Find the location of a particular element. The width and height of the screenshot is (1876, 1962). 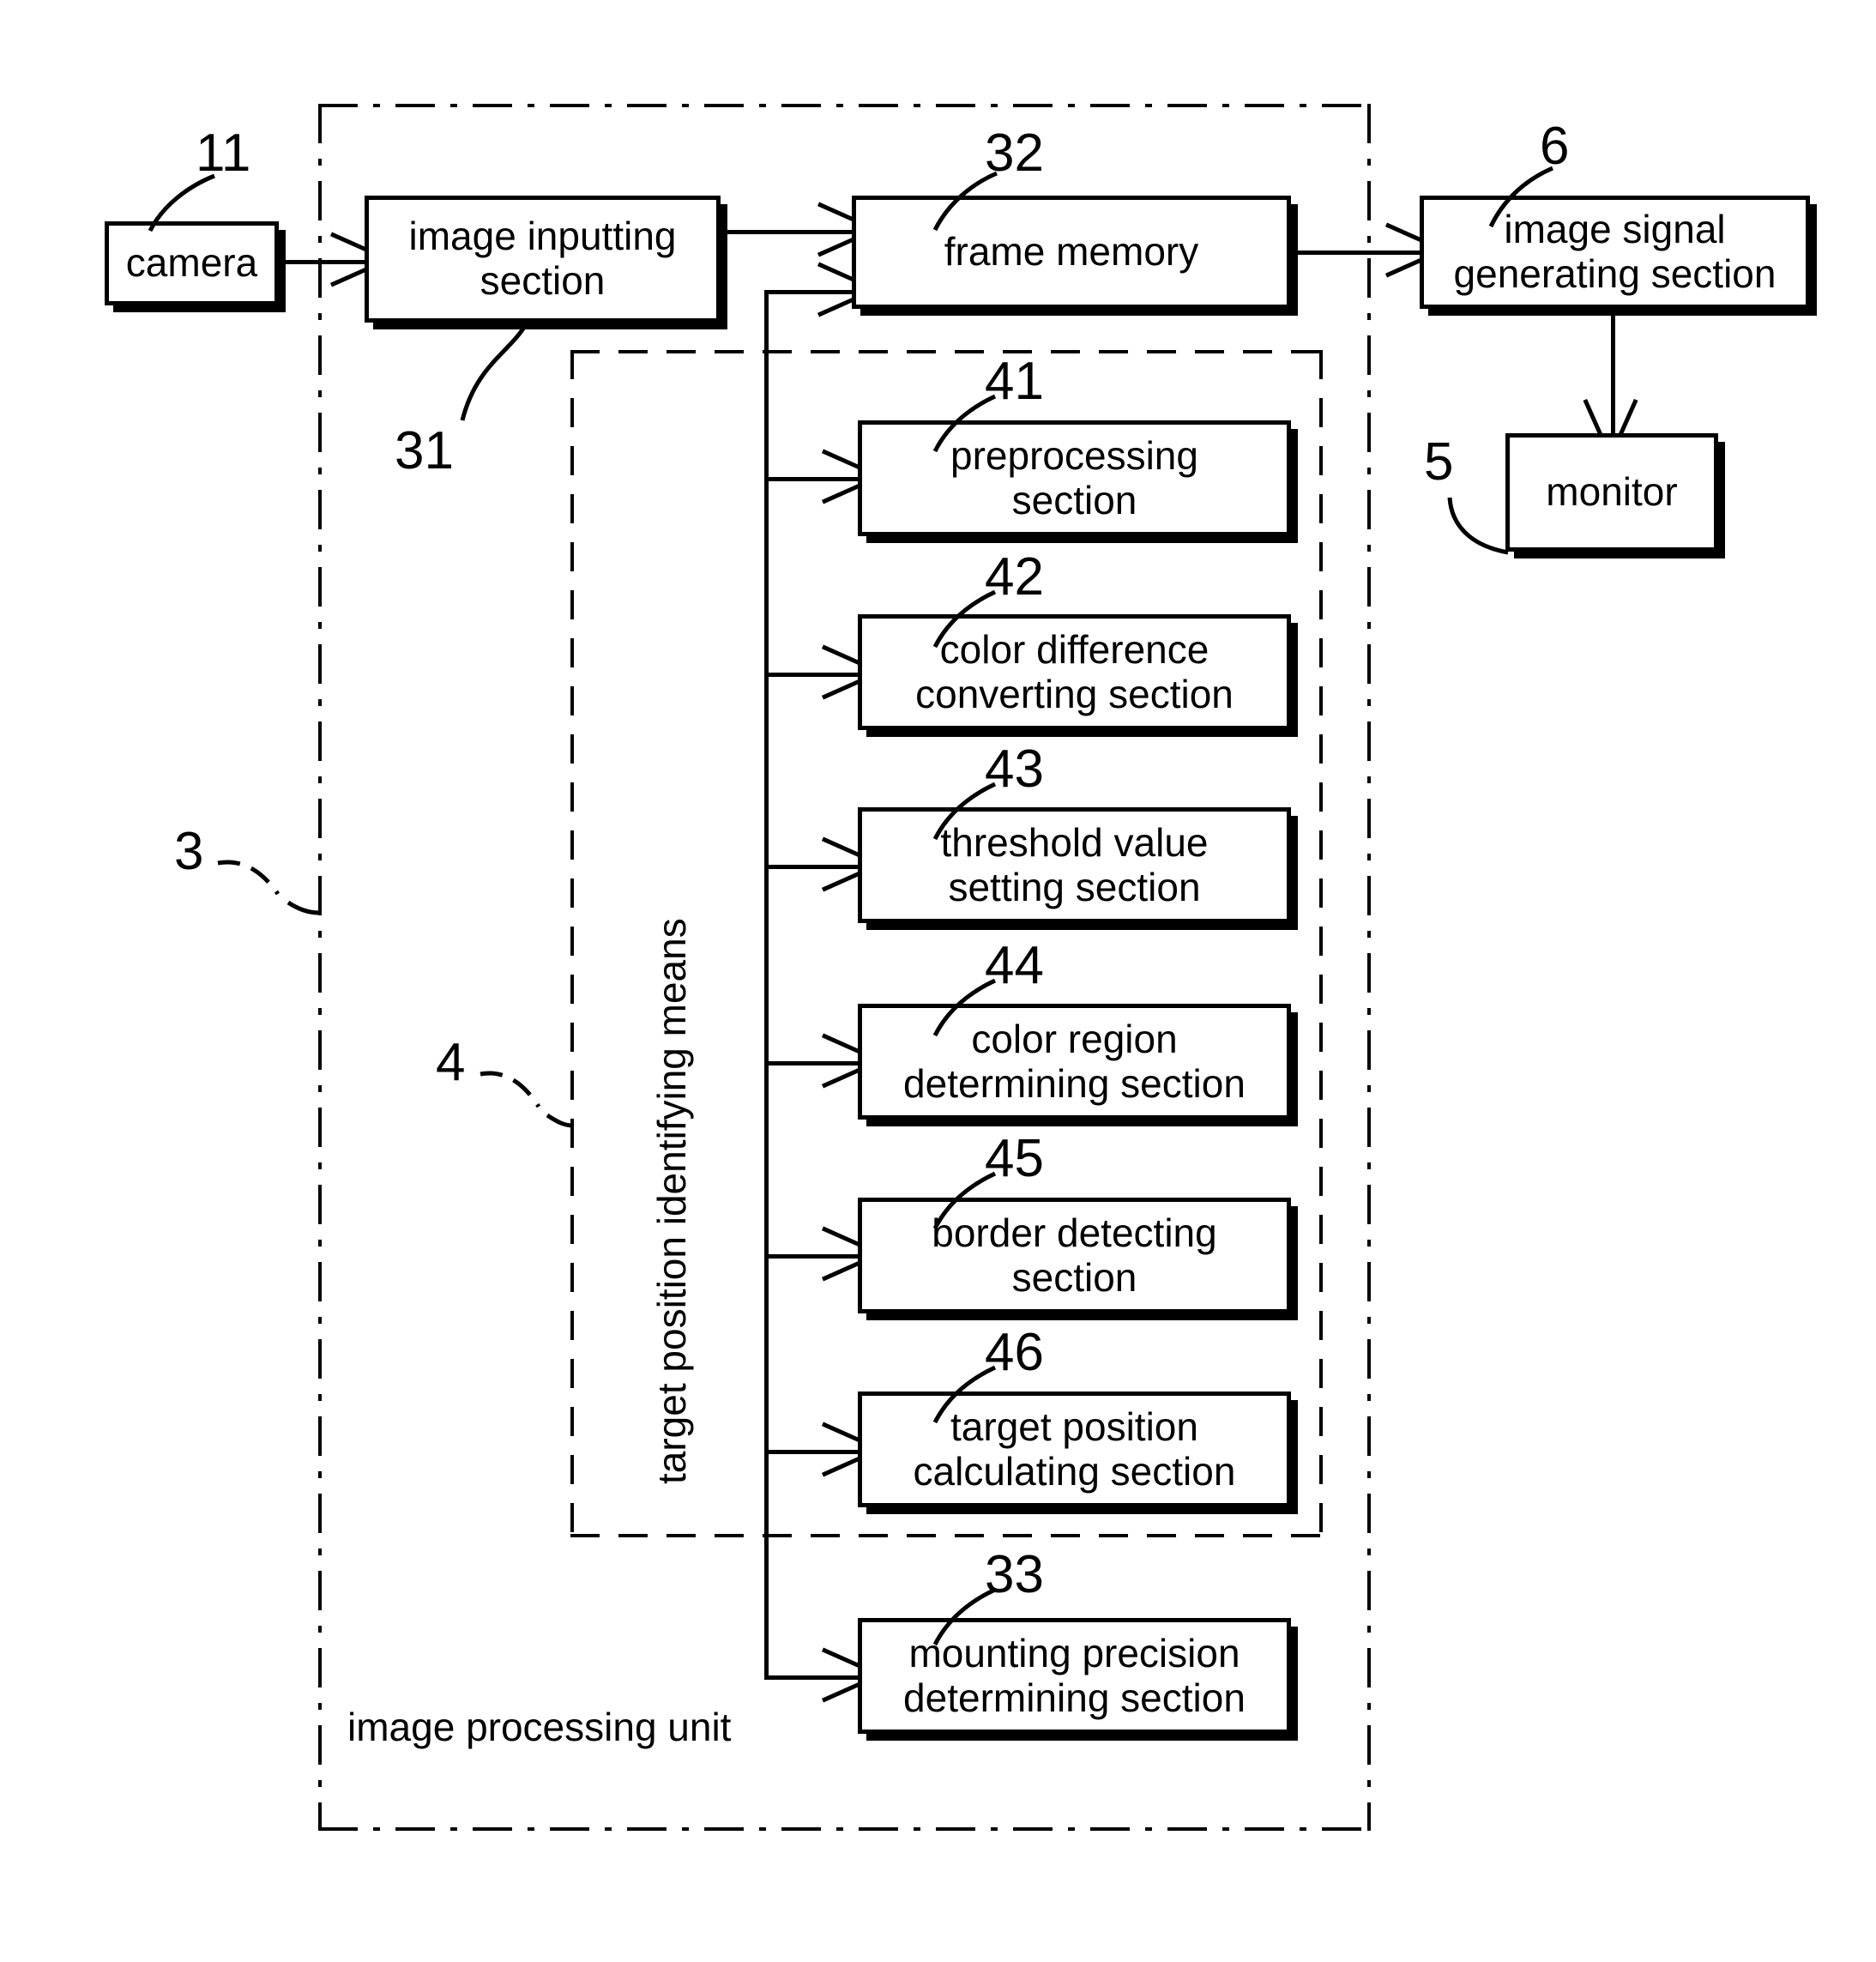

enclosure-unit-bottom-edge is located at coordinates (844, 1829).